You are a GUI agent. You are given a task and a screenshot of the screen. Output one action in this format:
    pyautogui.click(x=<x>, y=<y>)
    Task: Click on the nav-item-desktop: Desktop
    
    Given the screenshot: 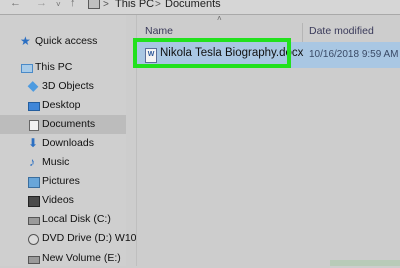 What is the action you would take?
    pyautogui.click(x=63, y=105)
    